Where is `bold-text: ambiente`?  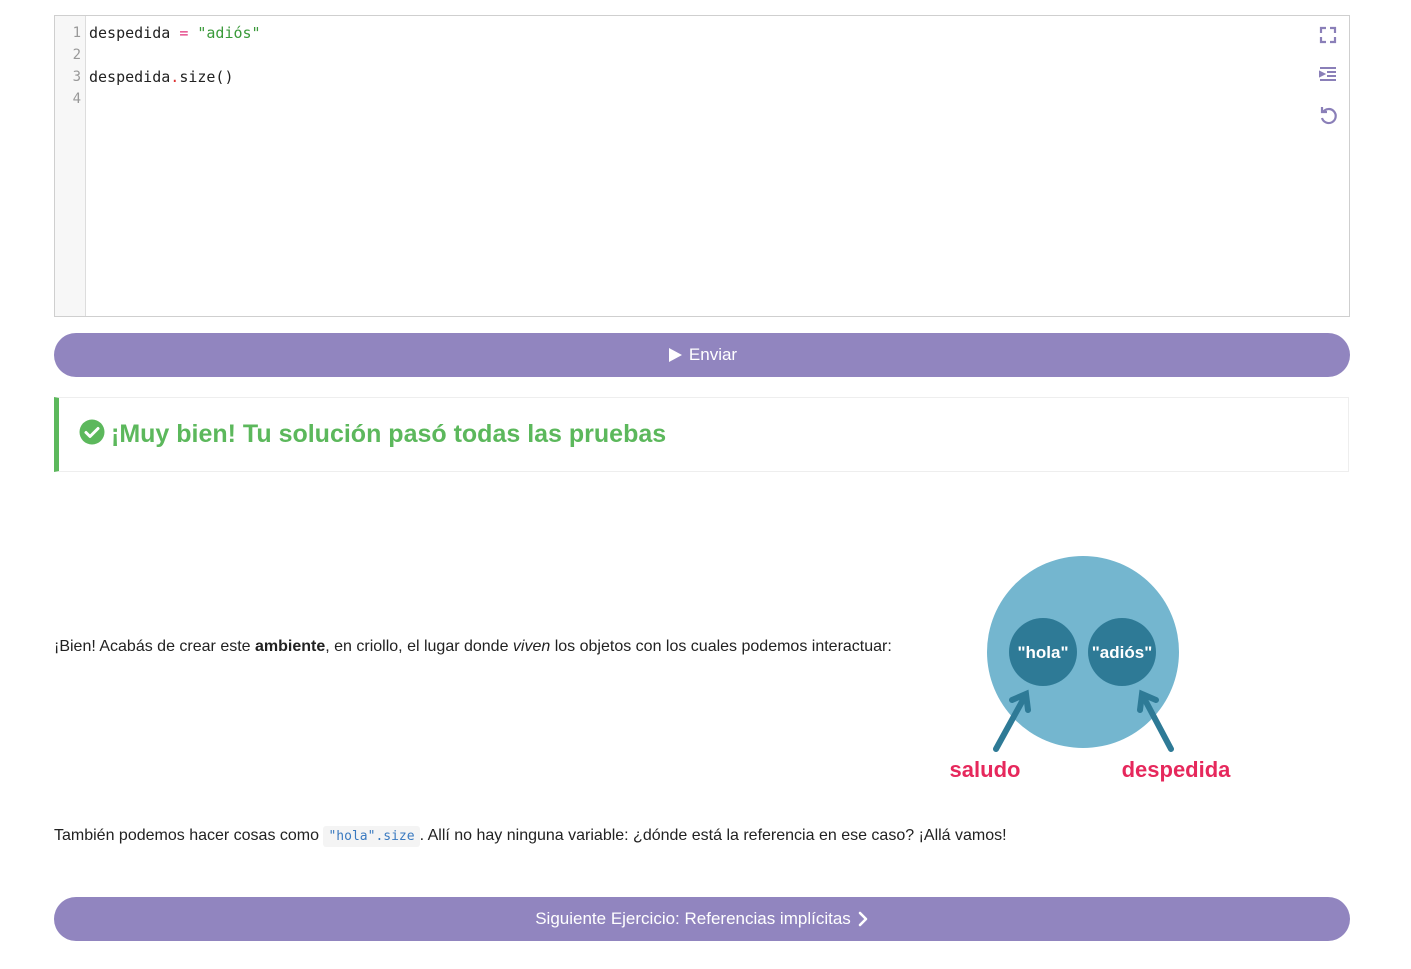
bold-text: ambiente is located at coordinates (290, 646).